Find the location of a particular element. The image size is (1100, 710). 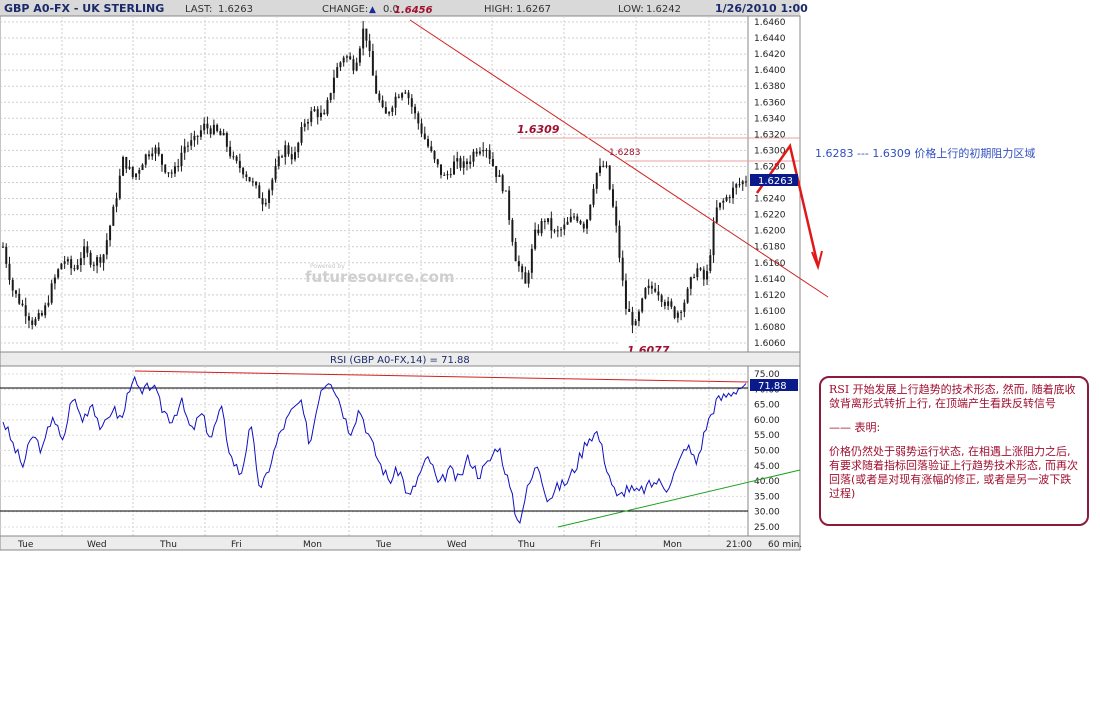

comment-heading: —— 表明: is located at coordinates (855, 427).